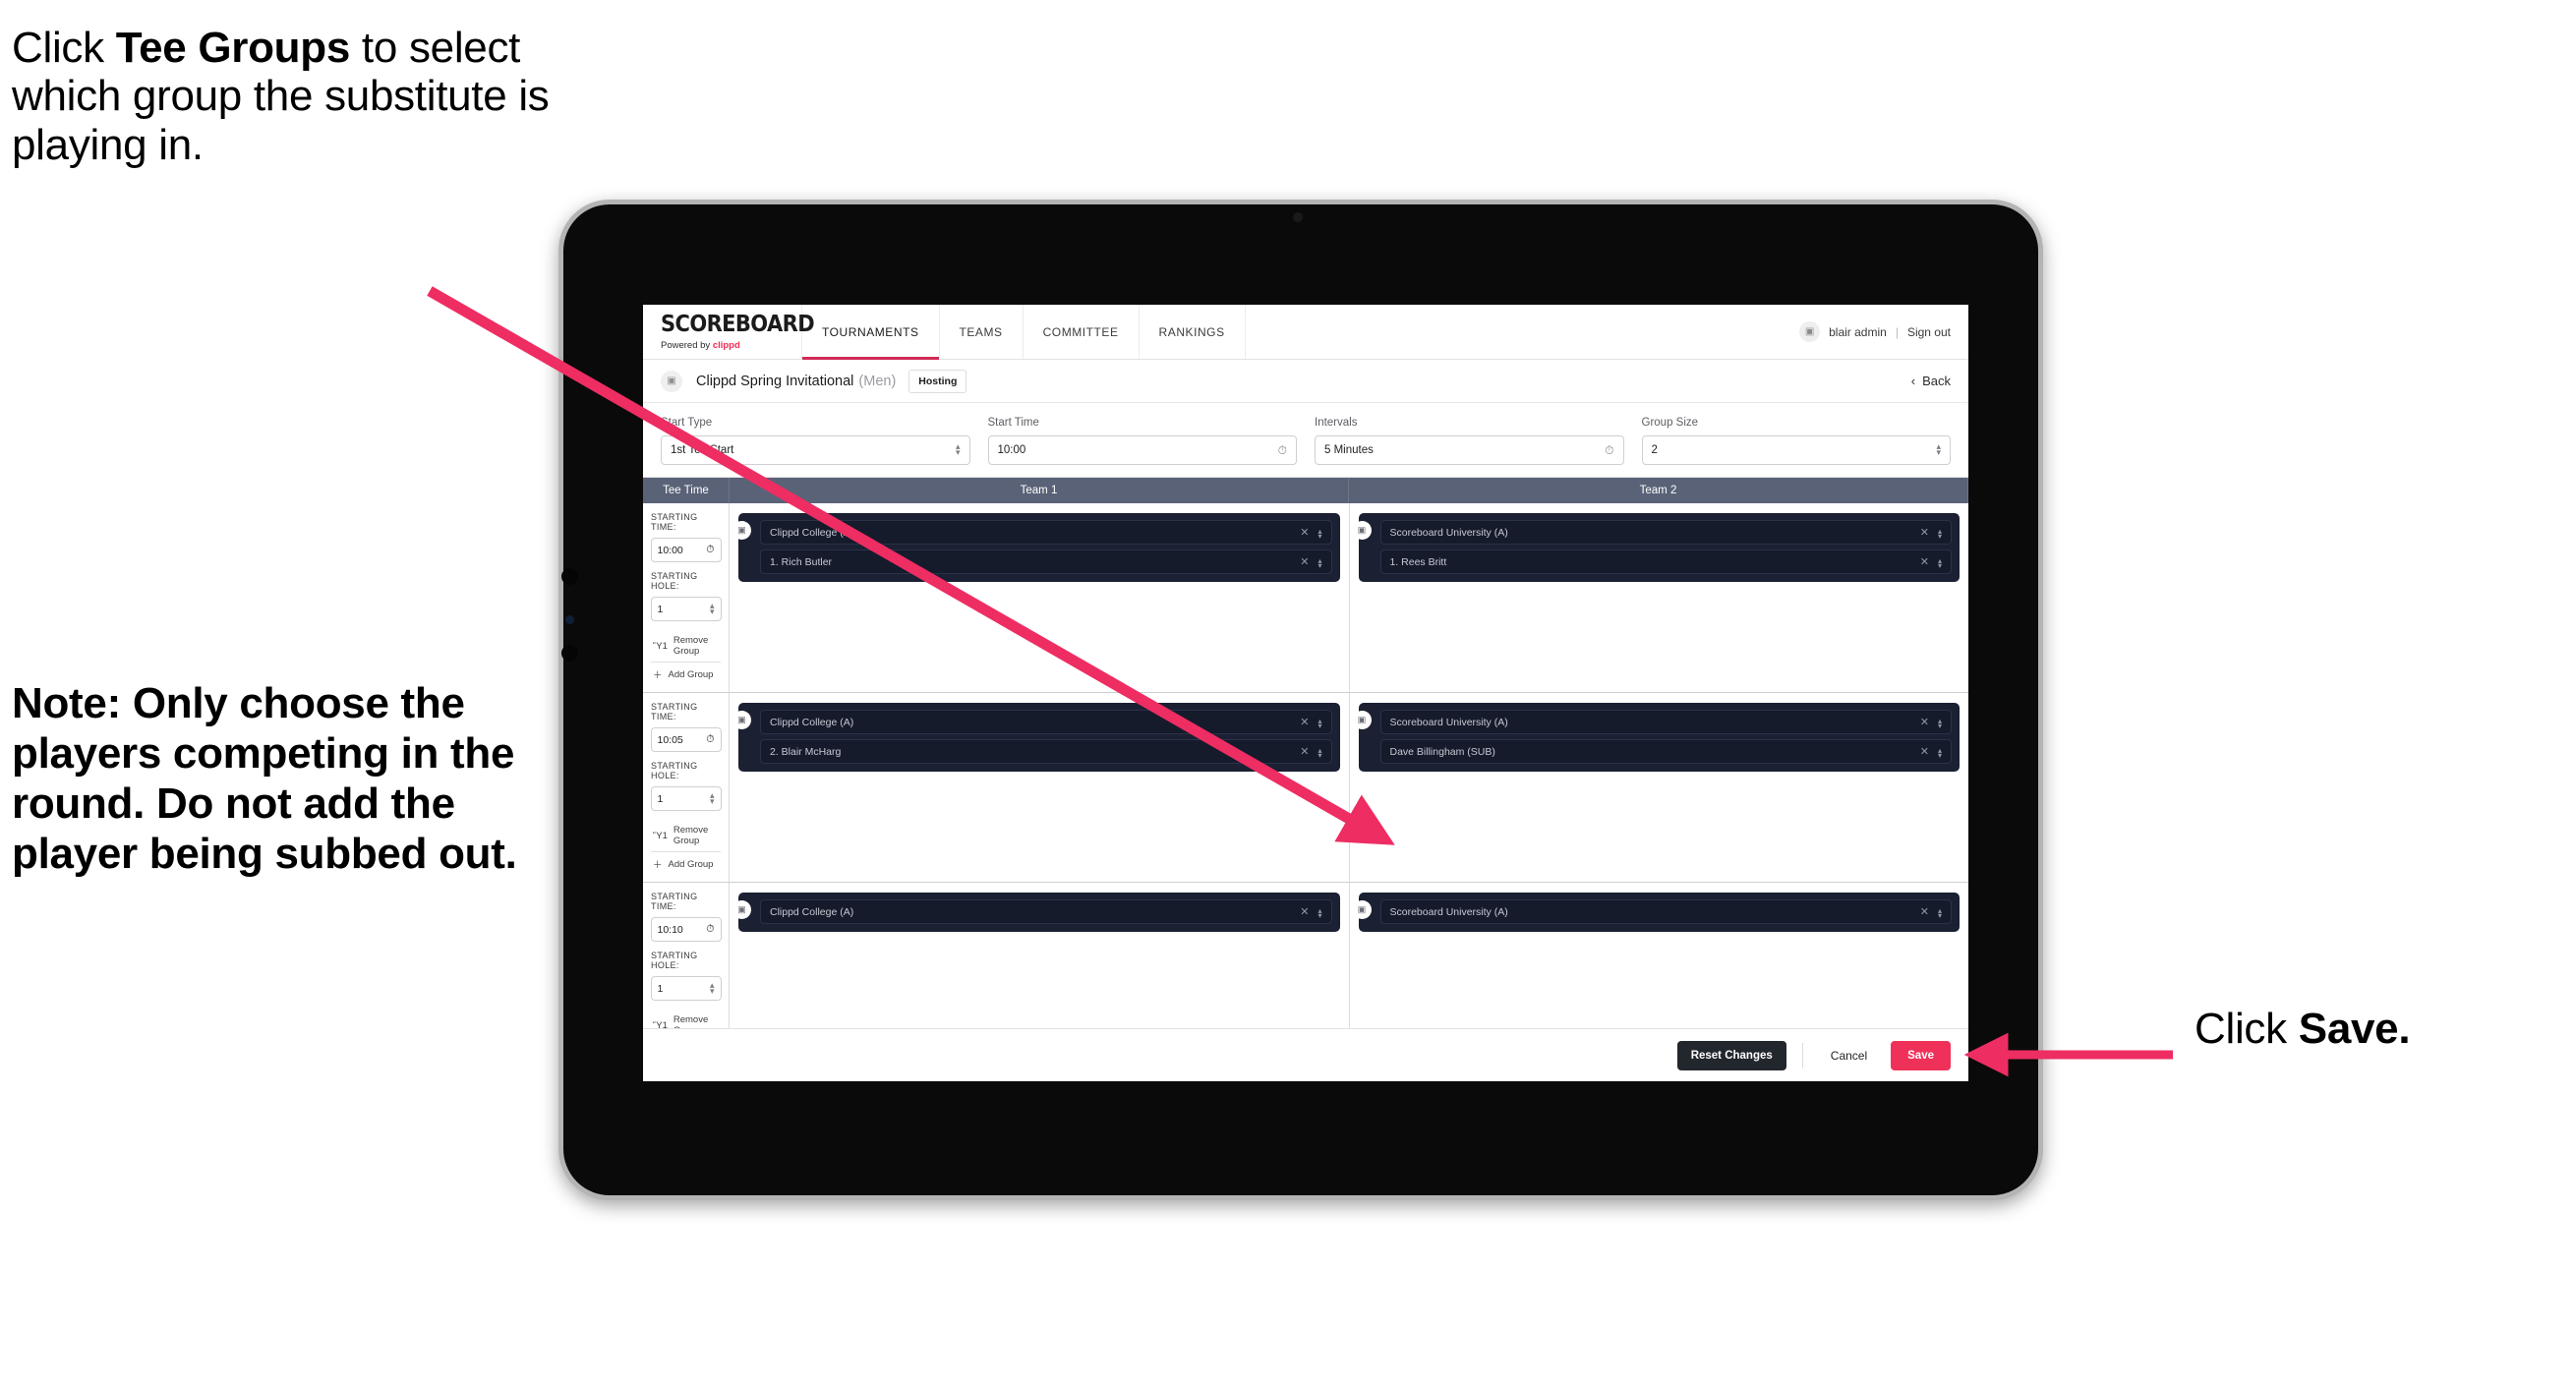  I want to click on user-name: blair admin, so click(1858, 332).